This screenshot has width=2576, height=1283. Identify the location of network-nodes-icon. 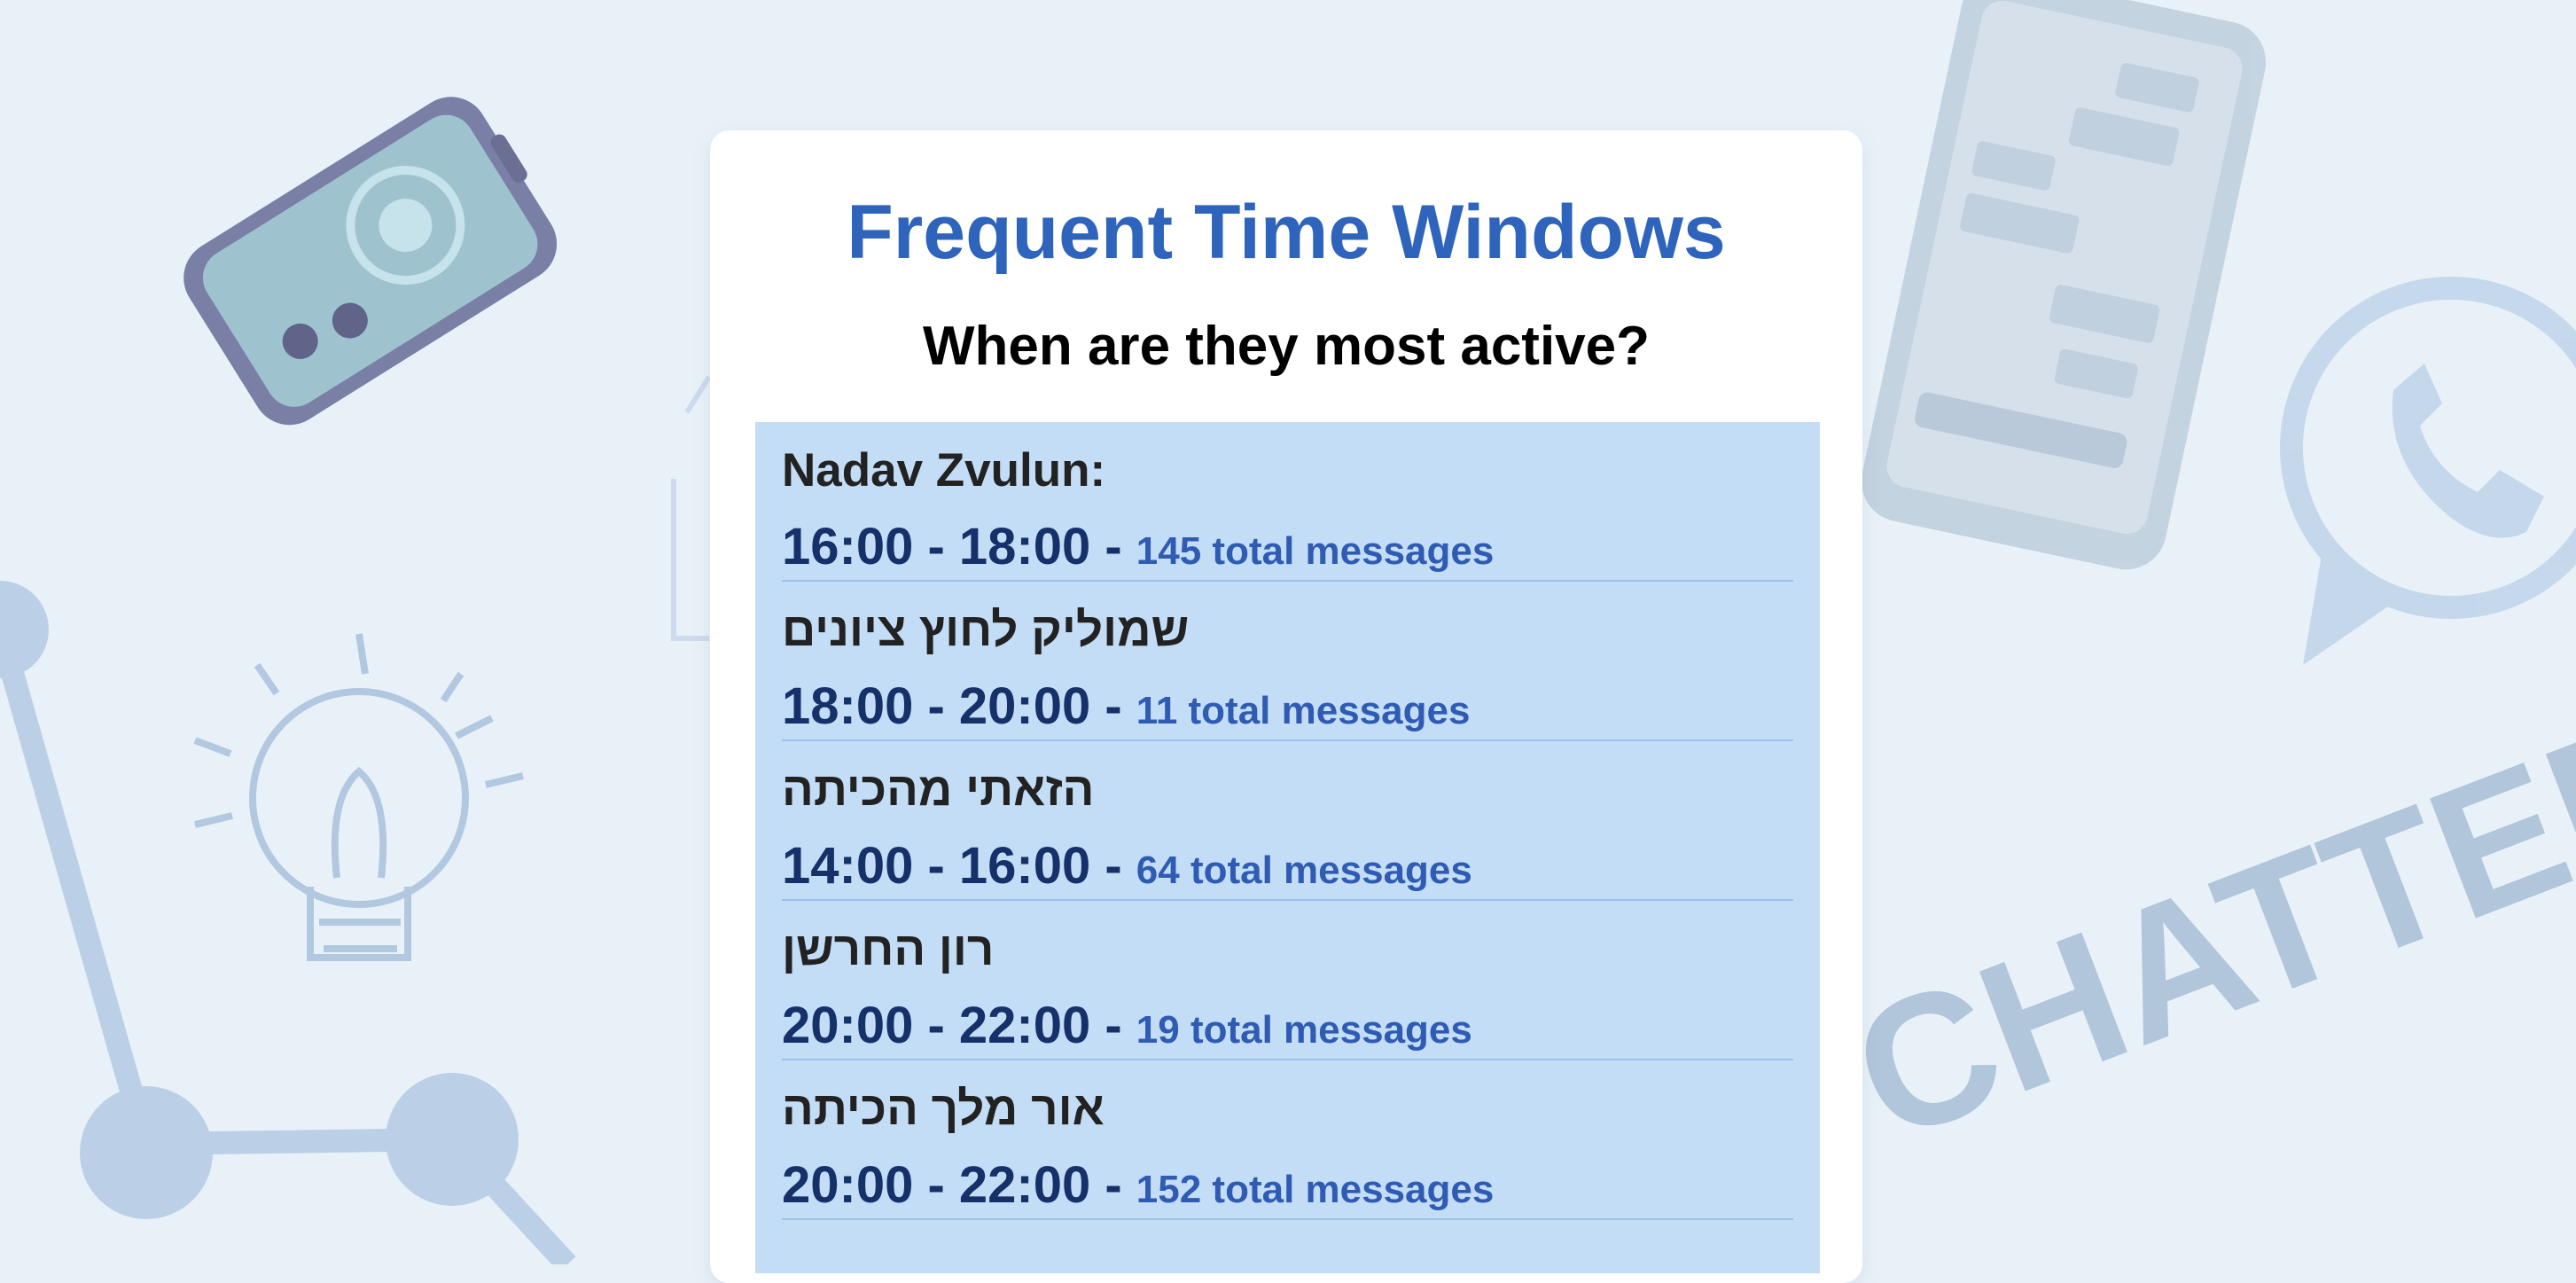
(288, 922).